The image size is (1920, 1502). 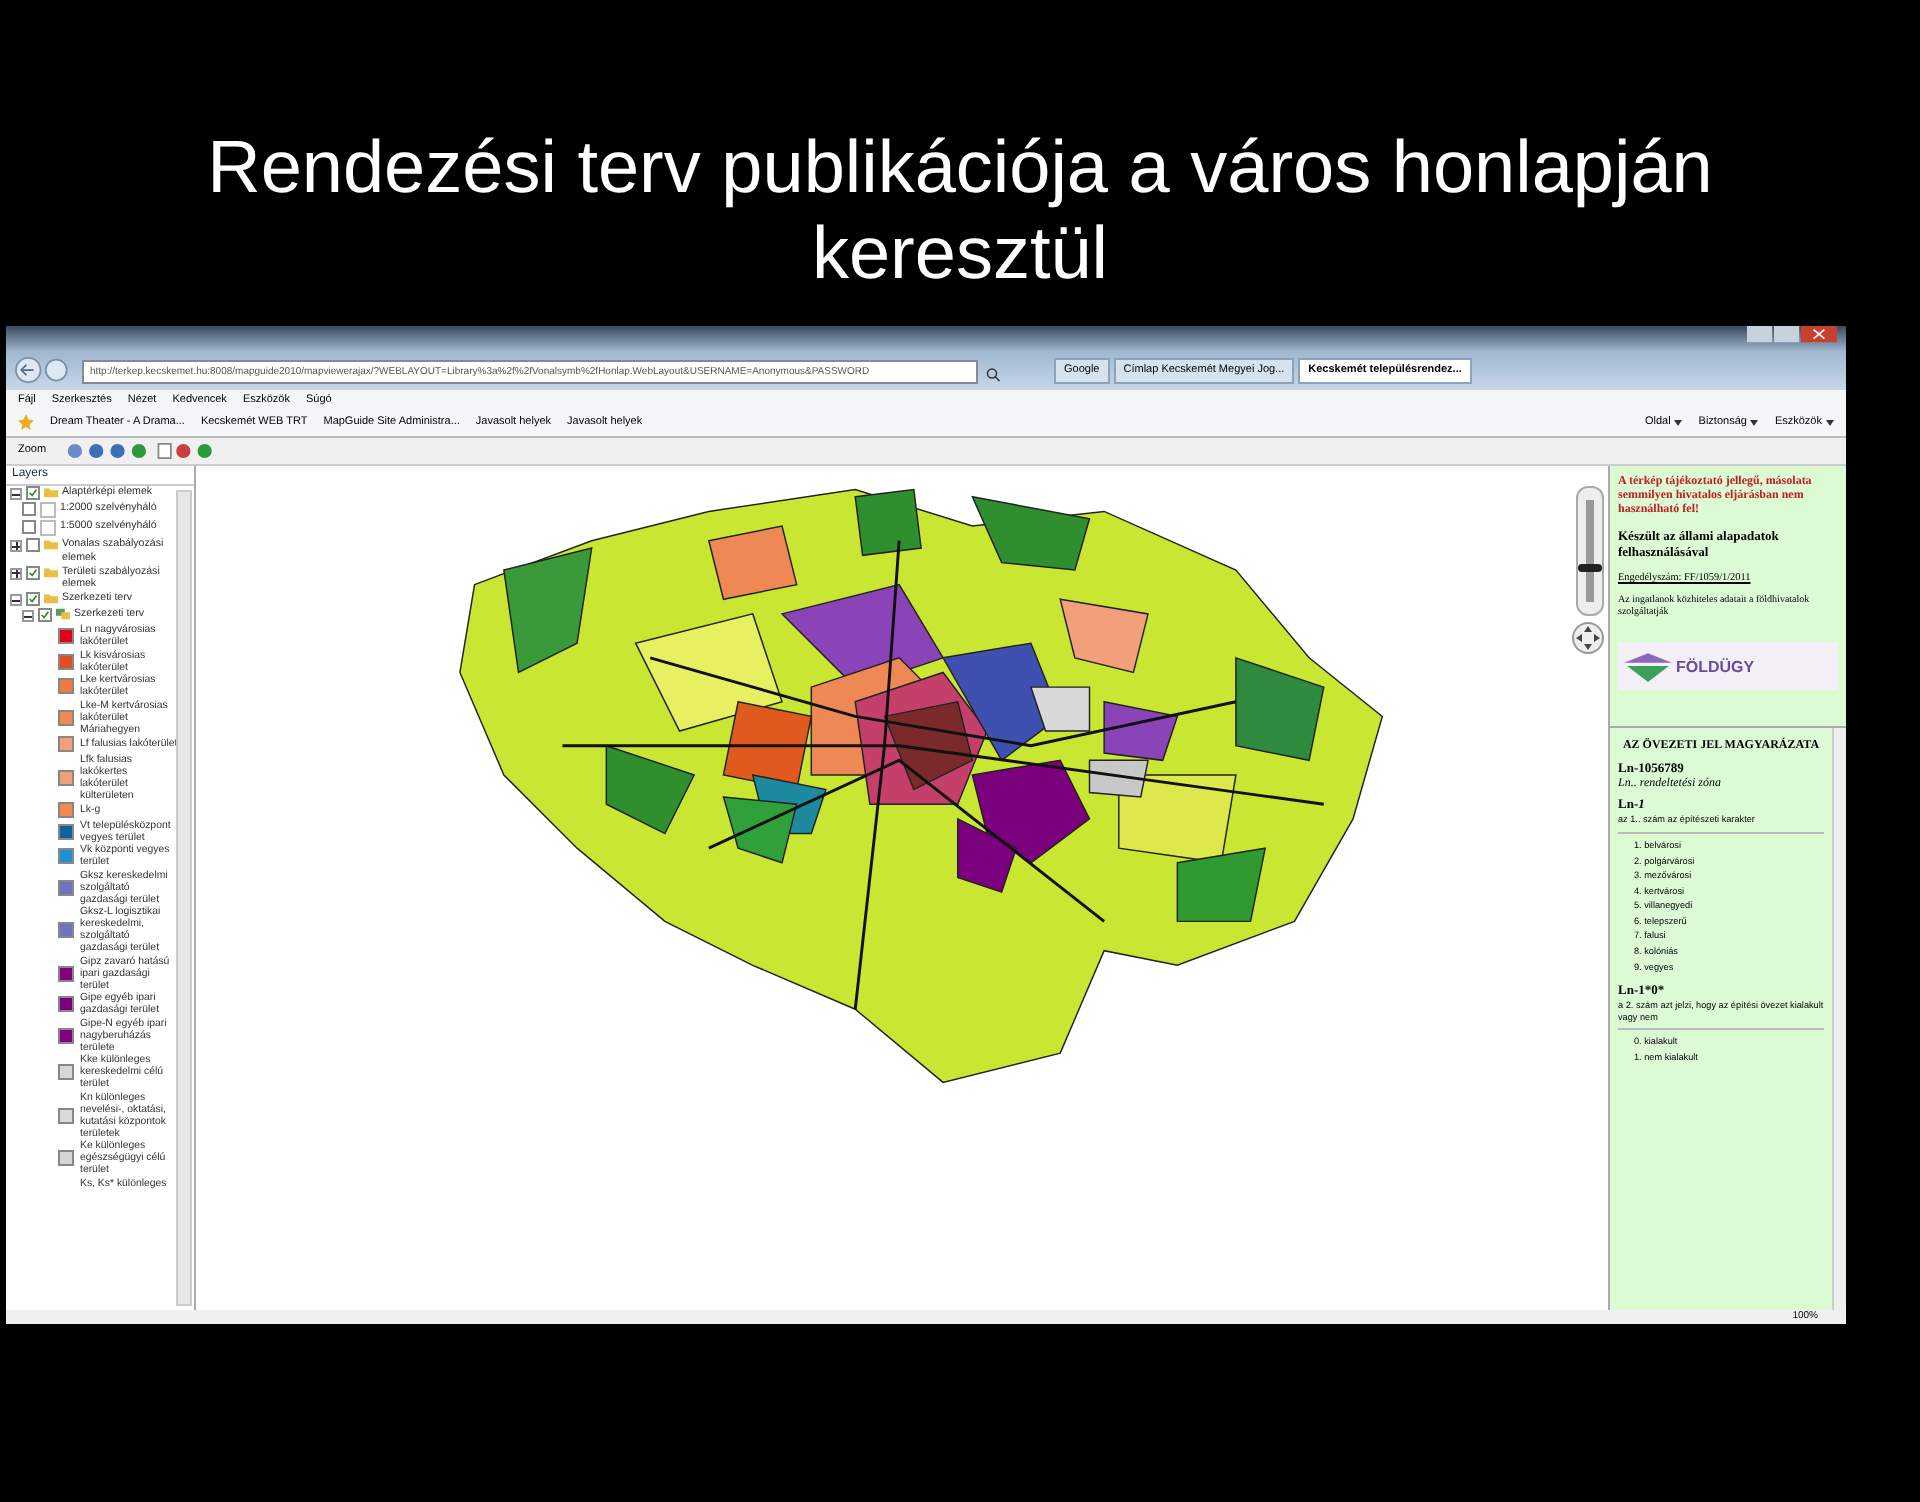 I want to click on window-controls-icon, so click(x=1792, y=335).